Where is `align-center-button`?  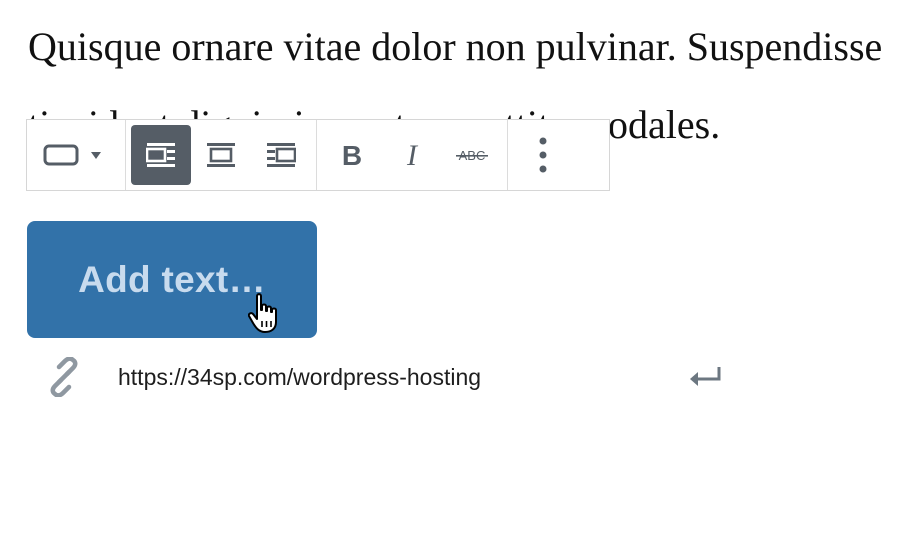 align-center-button is located at coordinates (221, 155).